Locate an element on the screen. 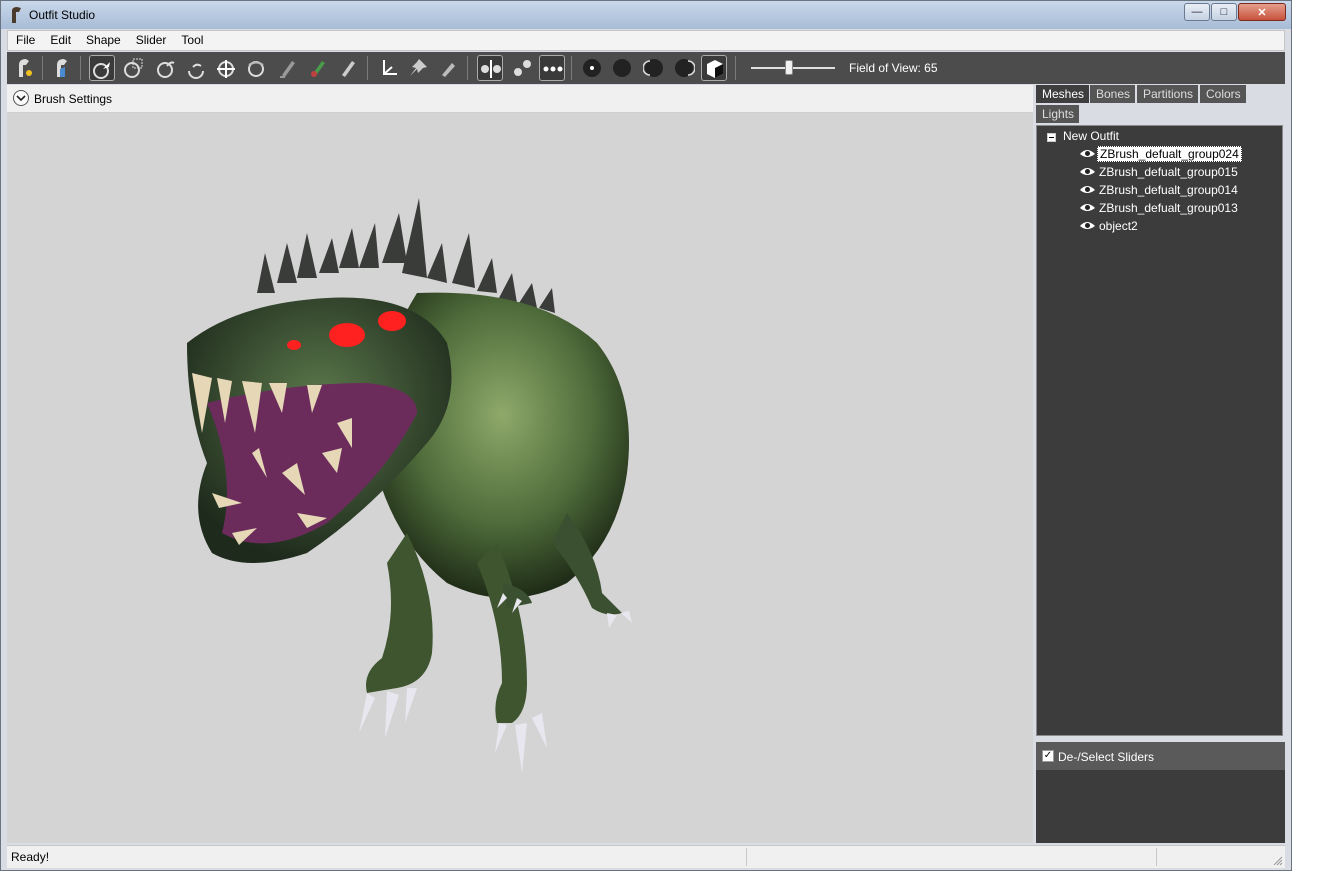 The height and width of the screenshot is (873, 1344). deflate-brush-button is located at coordinates (196, 68).